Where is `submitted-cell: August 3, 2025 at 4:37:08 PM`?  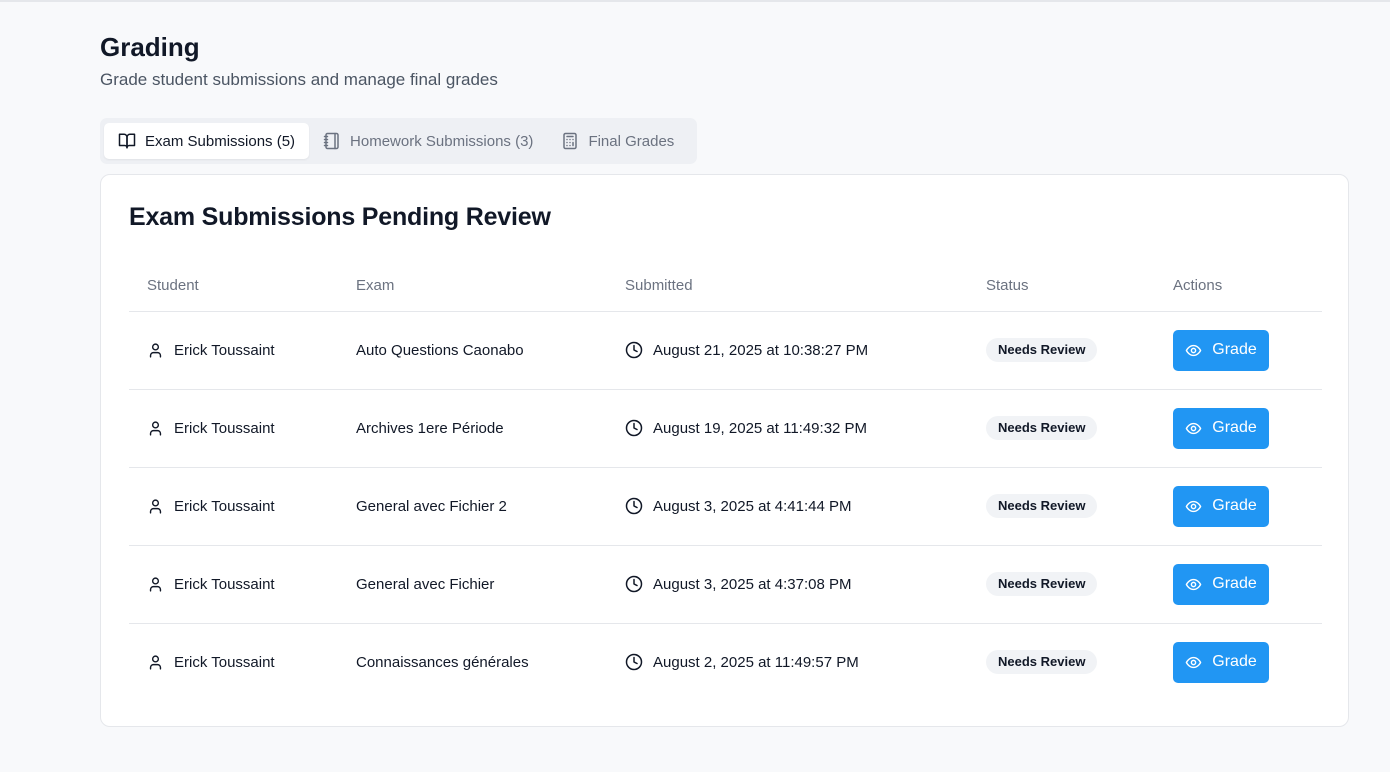 submitted-cell: August 3, 2025 at 4:37:08 PM is located at coordinates (787, 584).